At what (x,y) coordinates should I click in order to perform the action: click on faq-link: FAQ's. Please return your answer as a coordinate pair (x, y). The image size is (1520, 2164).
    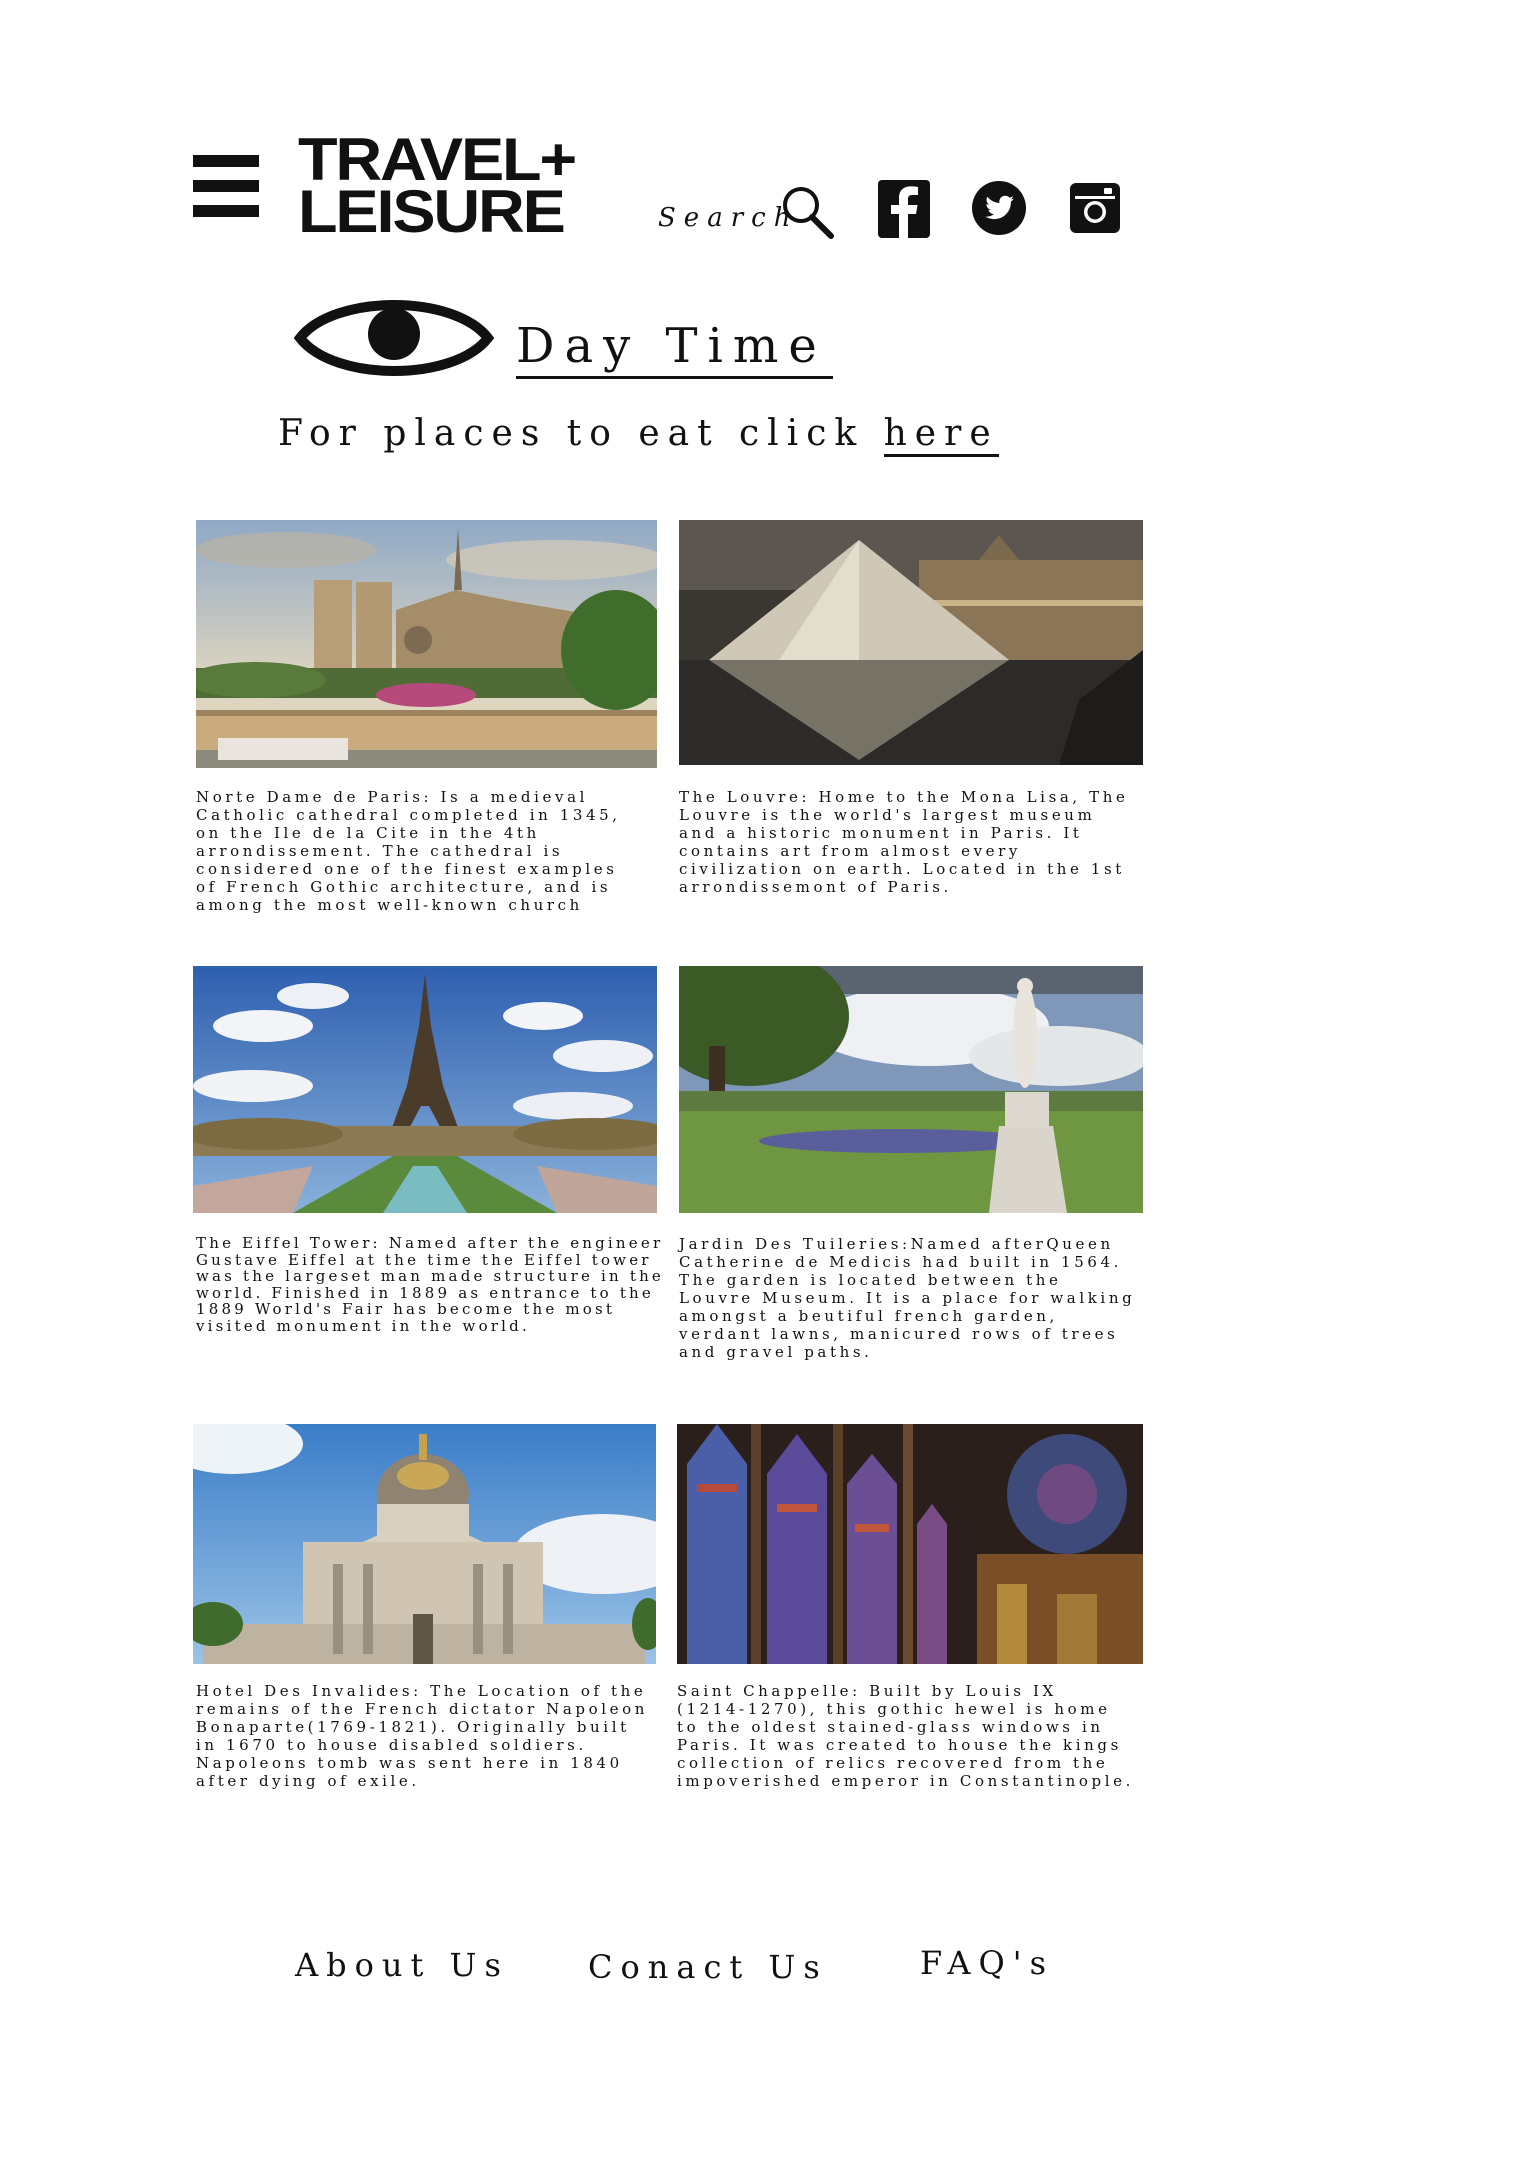
    Looking at the image, I should click on (987, 1963).